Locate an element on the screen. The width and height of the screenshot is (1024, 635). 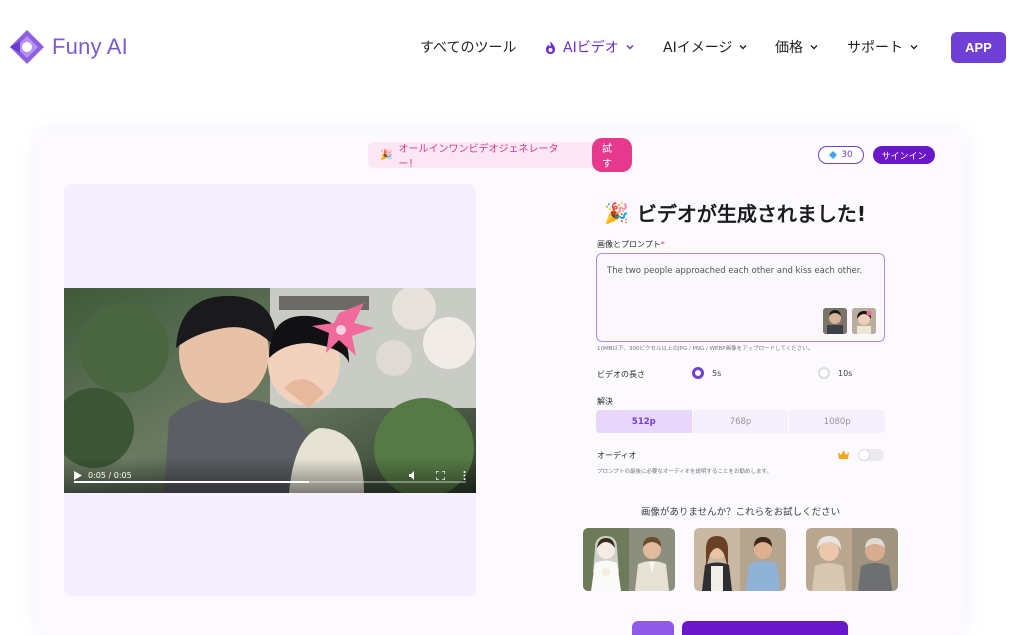
duration-option-10s: 10s is located at coordinates (881, 373).